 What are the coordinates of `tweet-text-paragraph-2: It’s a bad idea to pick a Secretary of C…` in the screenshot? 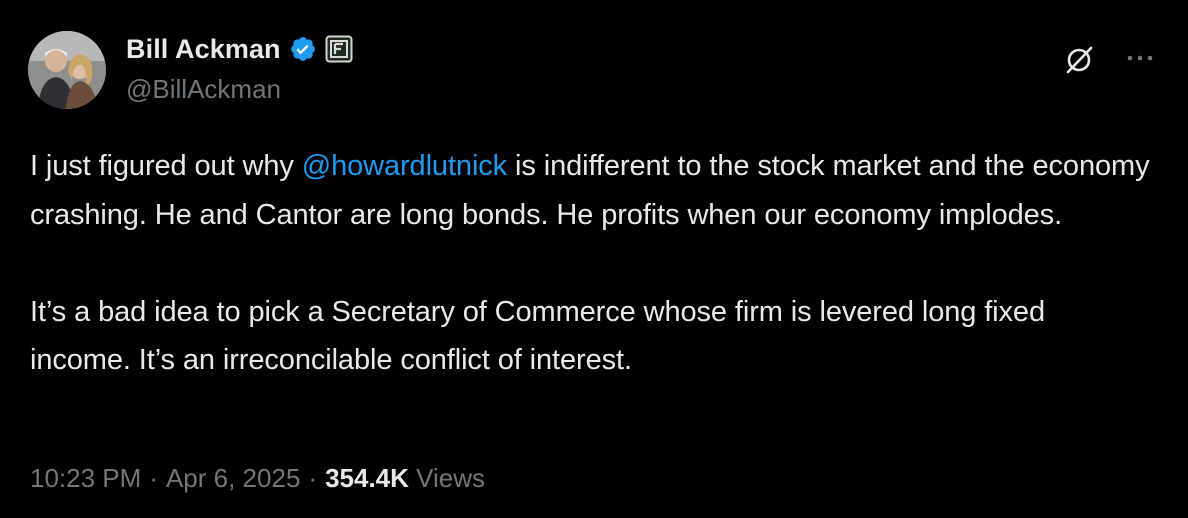 It's located at (541, 336).